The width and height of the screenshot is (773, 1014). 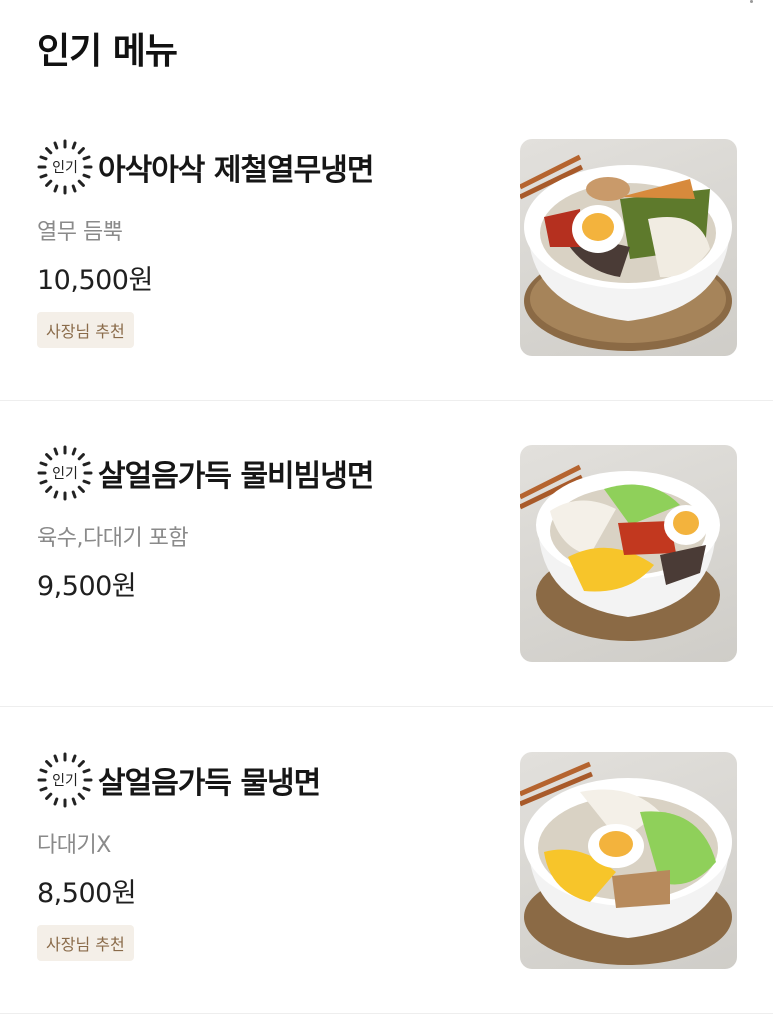 What do you see at coordinates (80, 232) in the screenshot?
I see `menu-item-description: 열무 듬뿍` at bounding box center [80, 232].